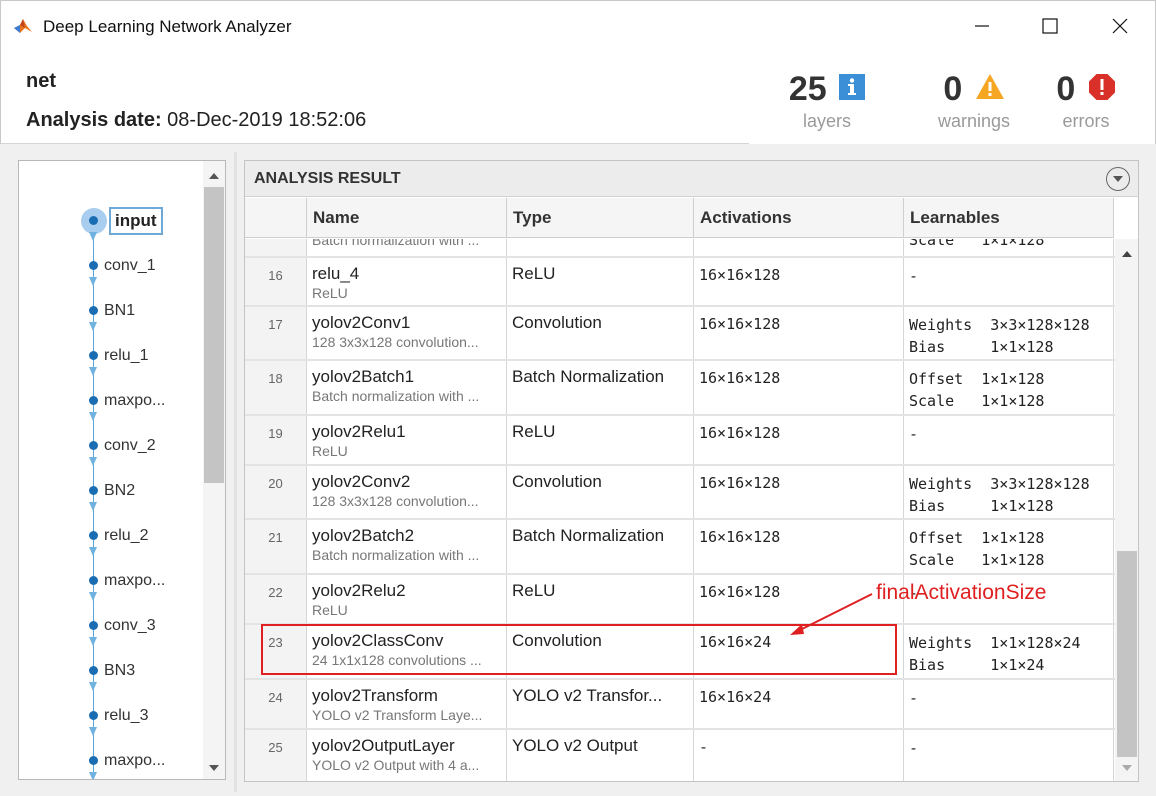  Describe the element at coordinates (578, 26) in the screenshot. I see `title-bar: Deep Learning Network Analyzer` at that location.